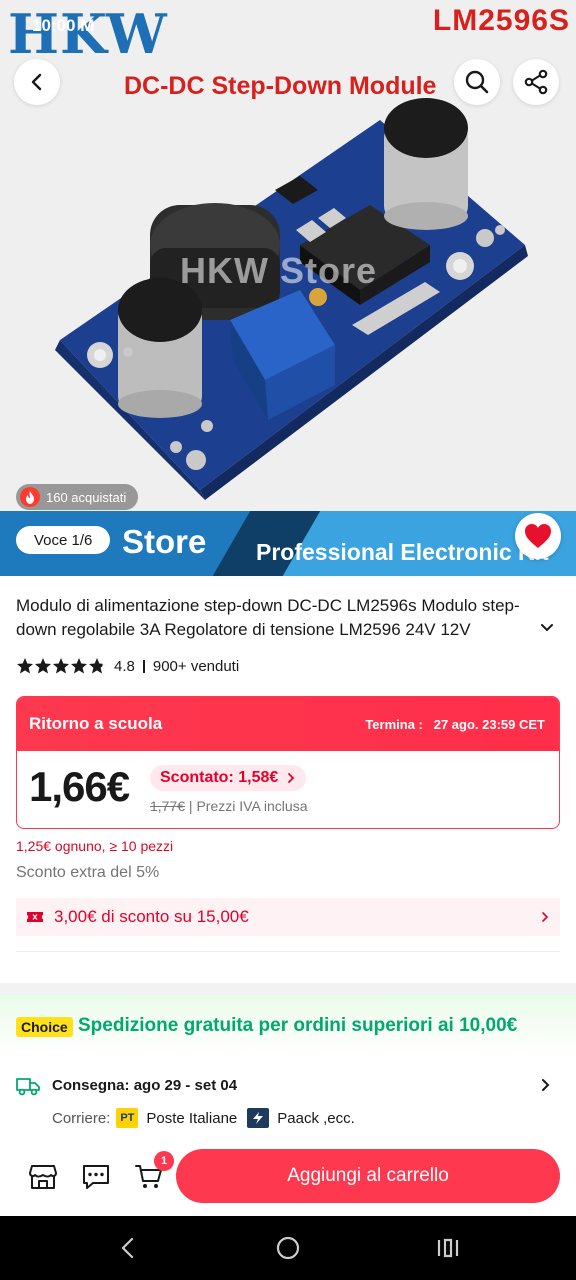  What do you see at coordinates (185, 1085) in the screenshot?
I see `delivery-dates: ago 29 - set 04` at bounding box center [185, 1085].